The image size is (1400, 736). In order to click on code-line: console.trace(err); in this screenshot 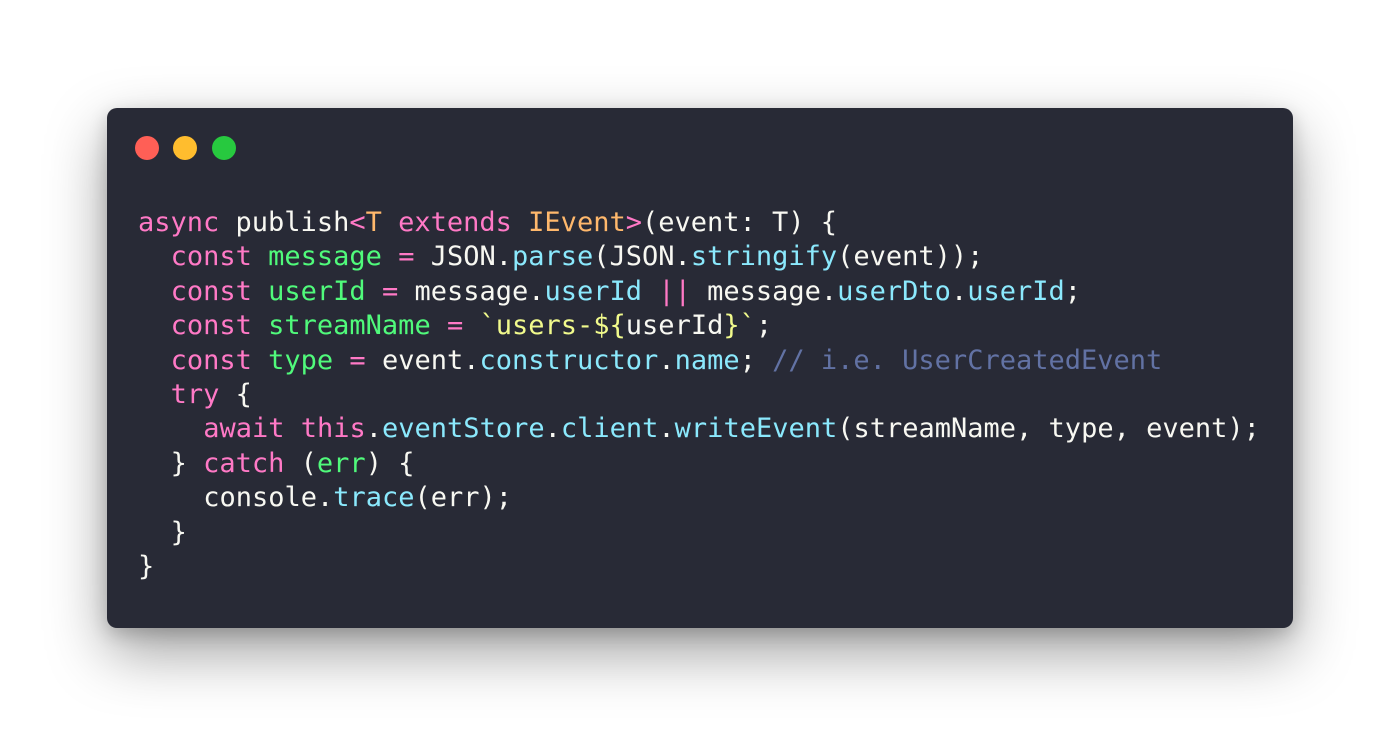, I will do `click(699, 498)`.